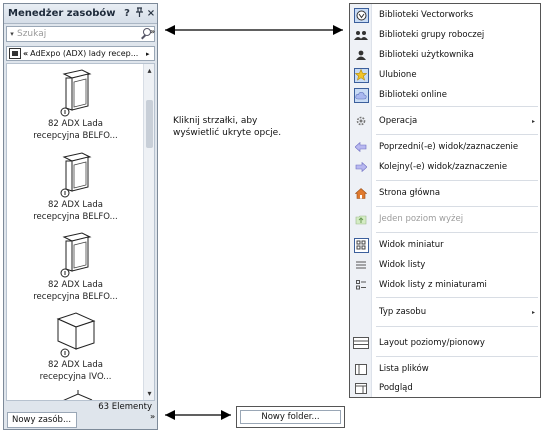 Image resolution: width=544 pixels, height=438 pixels. I want to click on menu-item-label: Kolejny(-e) widok/zaznaczenie, so click(443, 167).